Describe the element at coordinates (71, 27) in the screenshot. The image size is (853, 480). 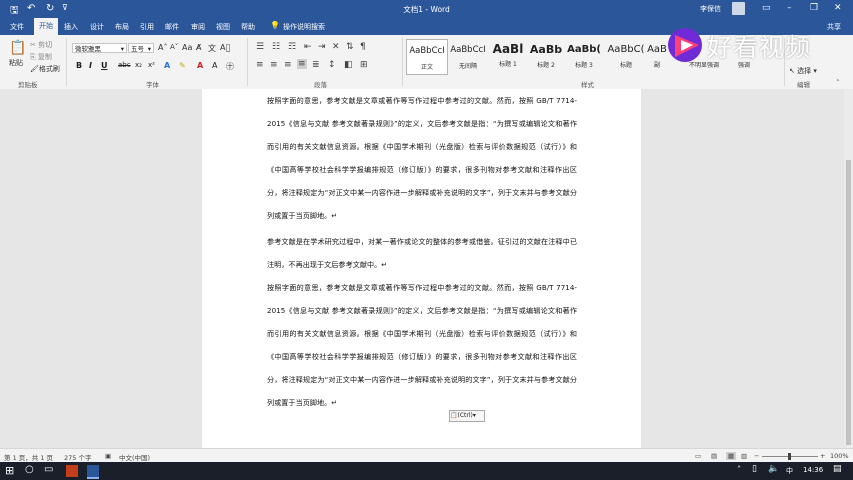
I see `tab-insert: 插入` at that location.